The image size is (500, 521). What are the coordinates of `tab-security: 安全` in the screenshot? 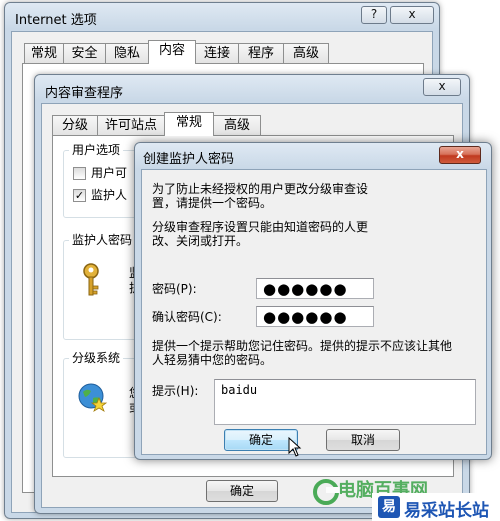 It's located at (84, 53).